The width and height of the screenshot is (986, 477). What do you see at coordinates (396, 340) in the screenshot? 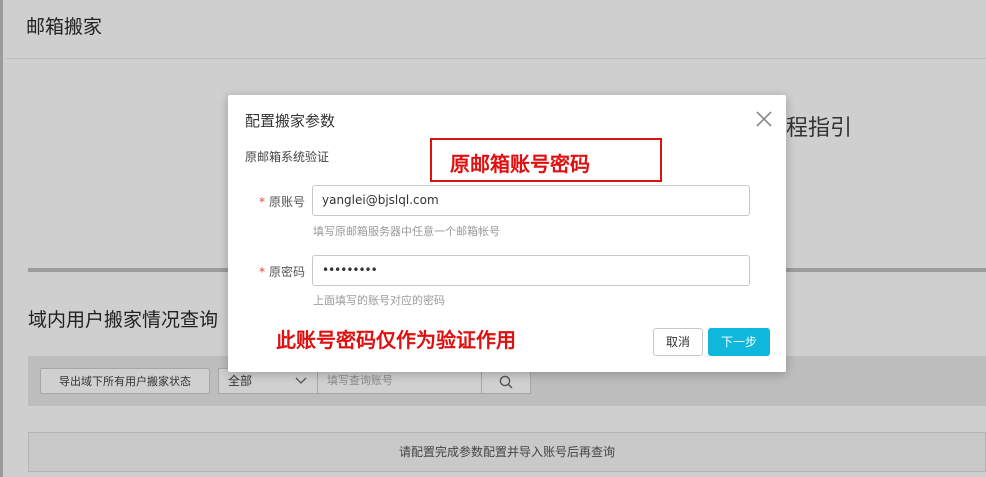
I see `annotation-note: 此账号密码仅作为验证作用` at bounding box center [396, 340].